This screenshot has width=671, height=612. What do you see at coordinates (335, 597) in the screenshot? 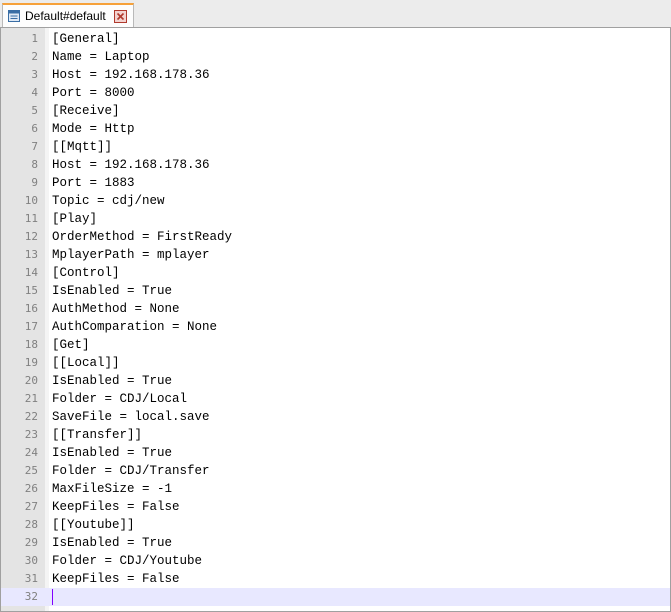
I see `editor-line-current: 32` at bounding box center [335, 597].